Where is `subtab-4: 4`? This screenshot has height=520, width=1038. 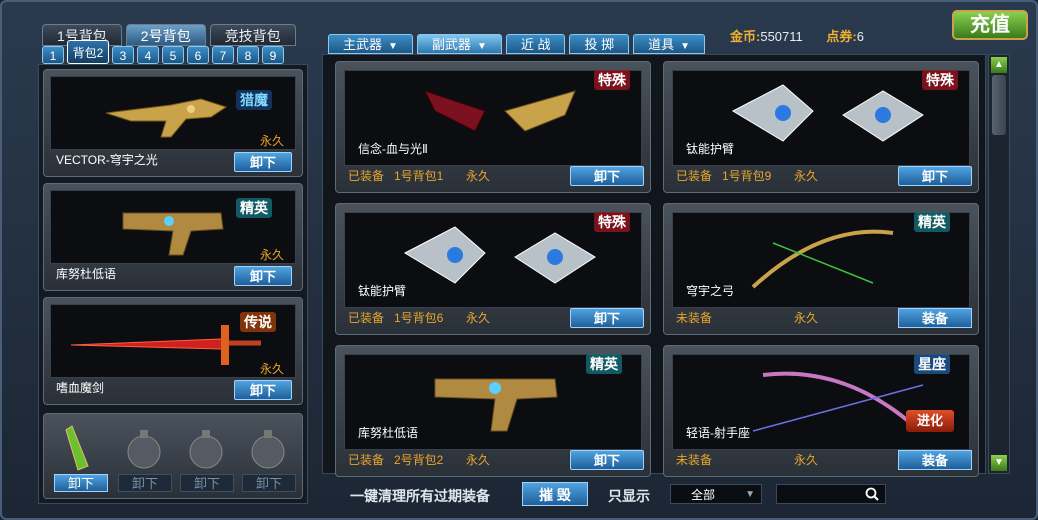
subtab-4: 4 is located at coordinates (148, 55).